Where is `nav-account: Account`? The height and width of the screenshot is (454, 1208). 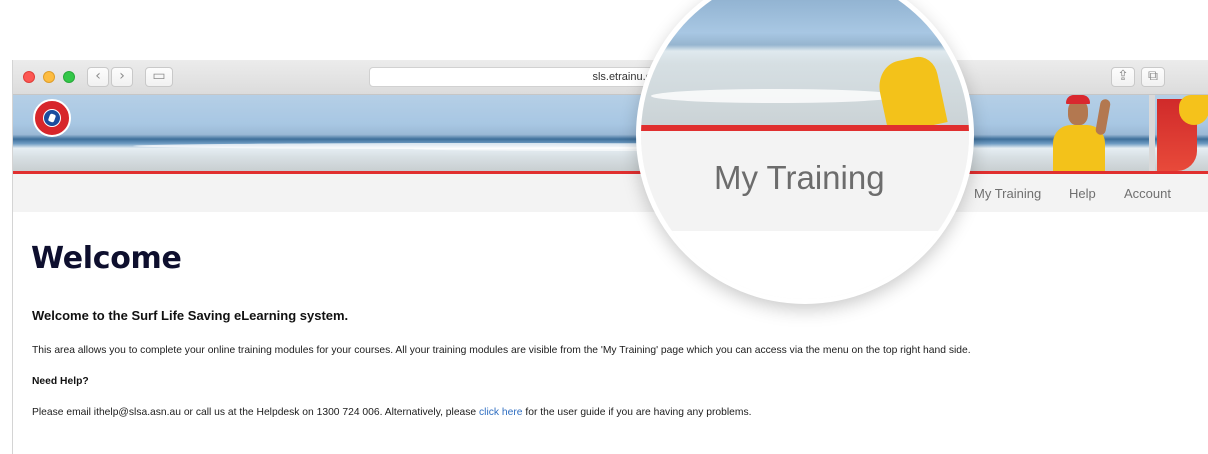
nav-account: Account is located at coordinates (1147, 193).